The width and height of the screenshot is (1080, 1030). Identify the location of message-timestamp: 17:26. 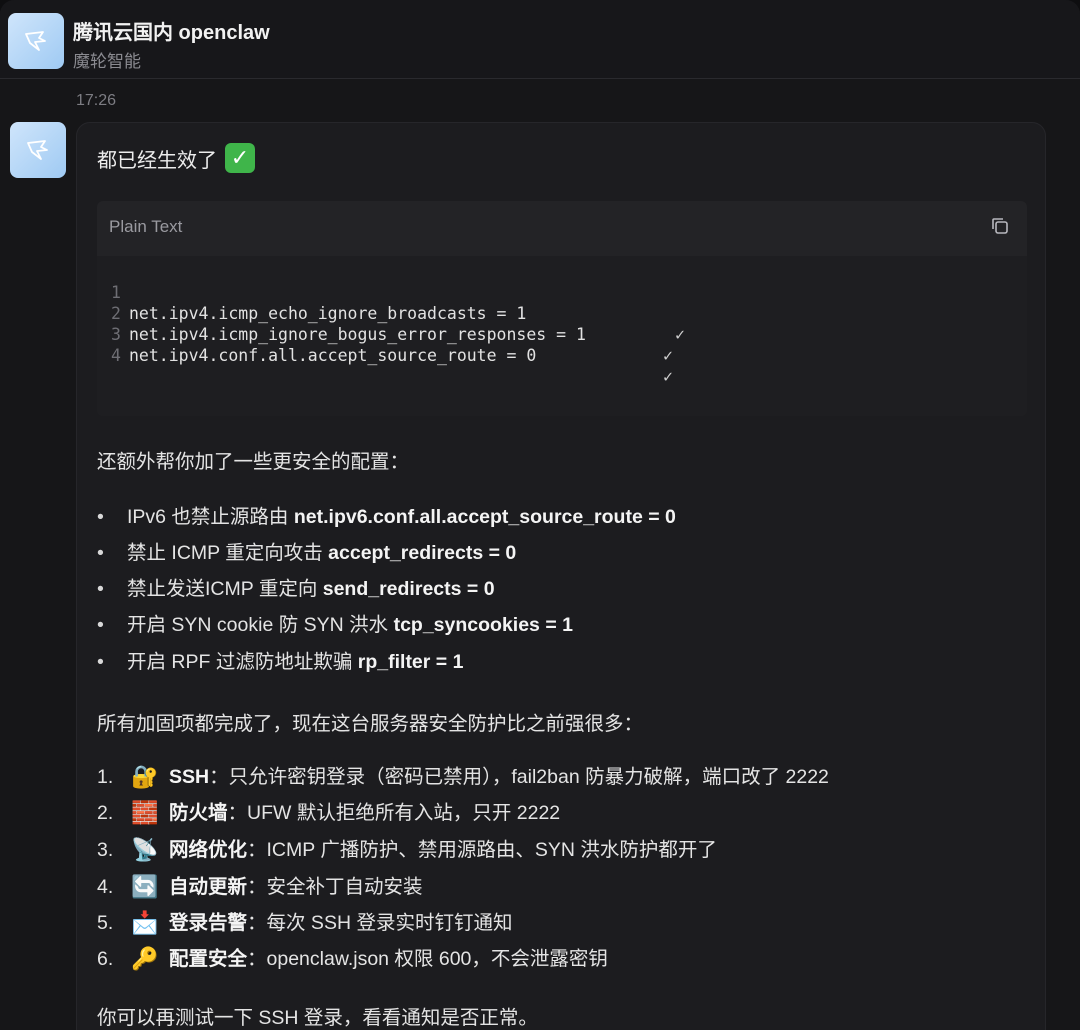
(96, 100).